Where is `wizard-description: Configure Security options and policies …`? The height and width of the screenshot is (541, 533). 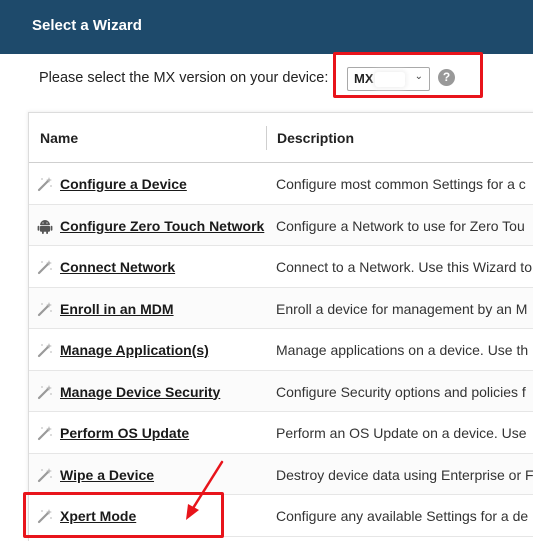 wizard-description: Configure Security options and policies … is located at coordinates (401, 391).